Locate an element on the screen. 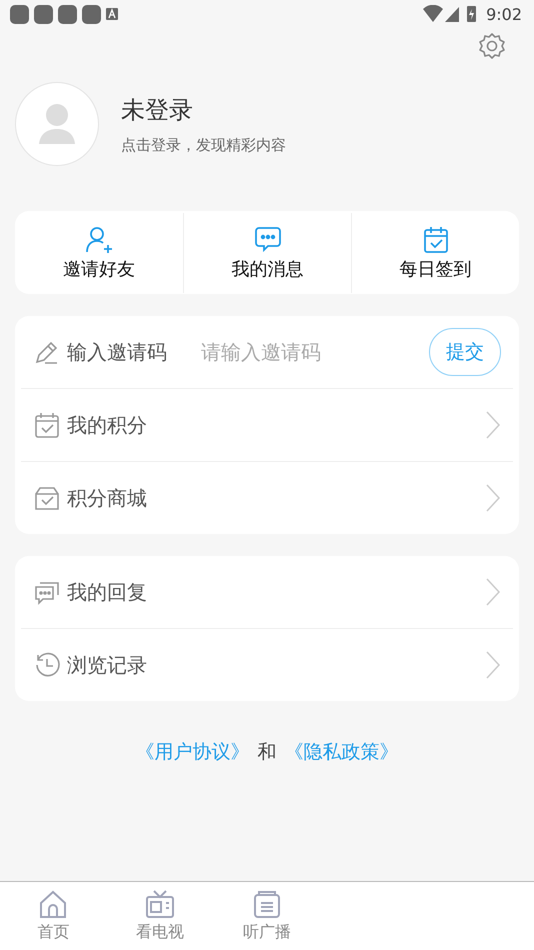 The height and width of the screenshot is (950, 534). user-add-icon is located at coordinates (99, 239).